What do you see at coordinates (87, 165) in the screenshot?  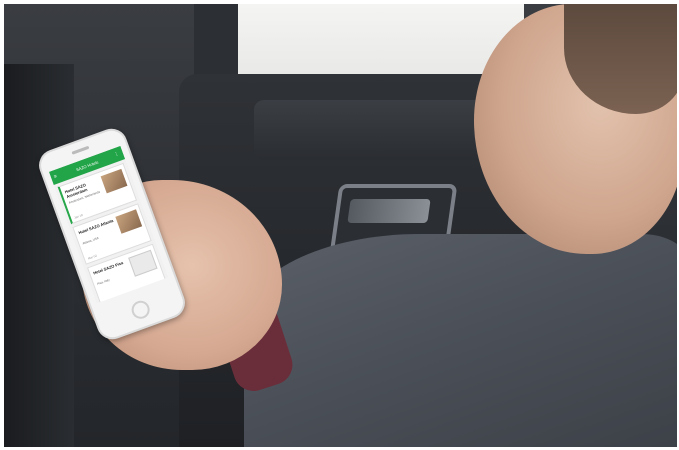 I see `app-title: SAZO Hotels` at bounding box center [87, 165].